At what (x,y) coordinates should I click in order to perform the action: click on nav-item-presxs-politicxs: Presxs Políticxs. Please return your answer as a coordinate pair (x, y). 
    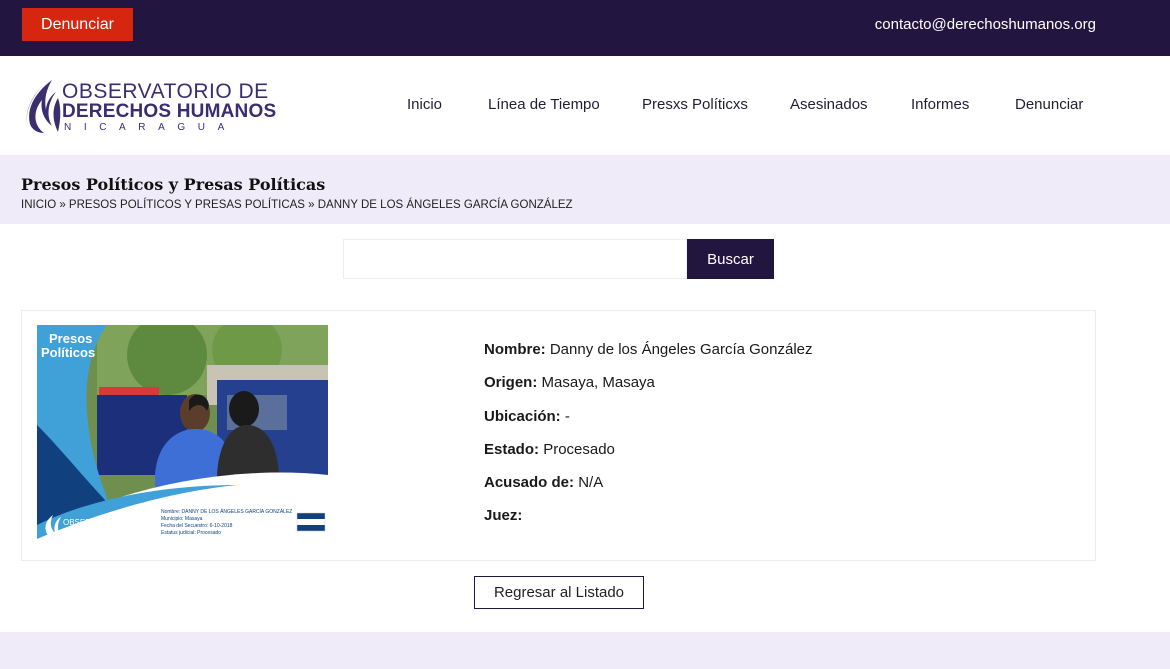
    Looking at the image, I should click on (695, 104).